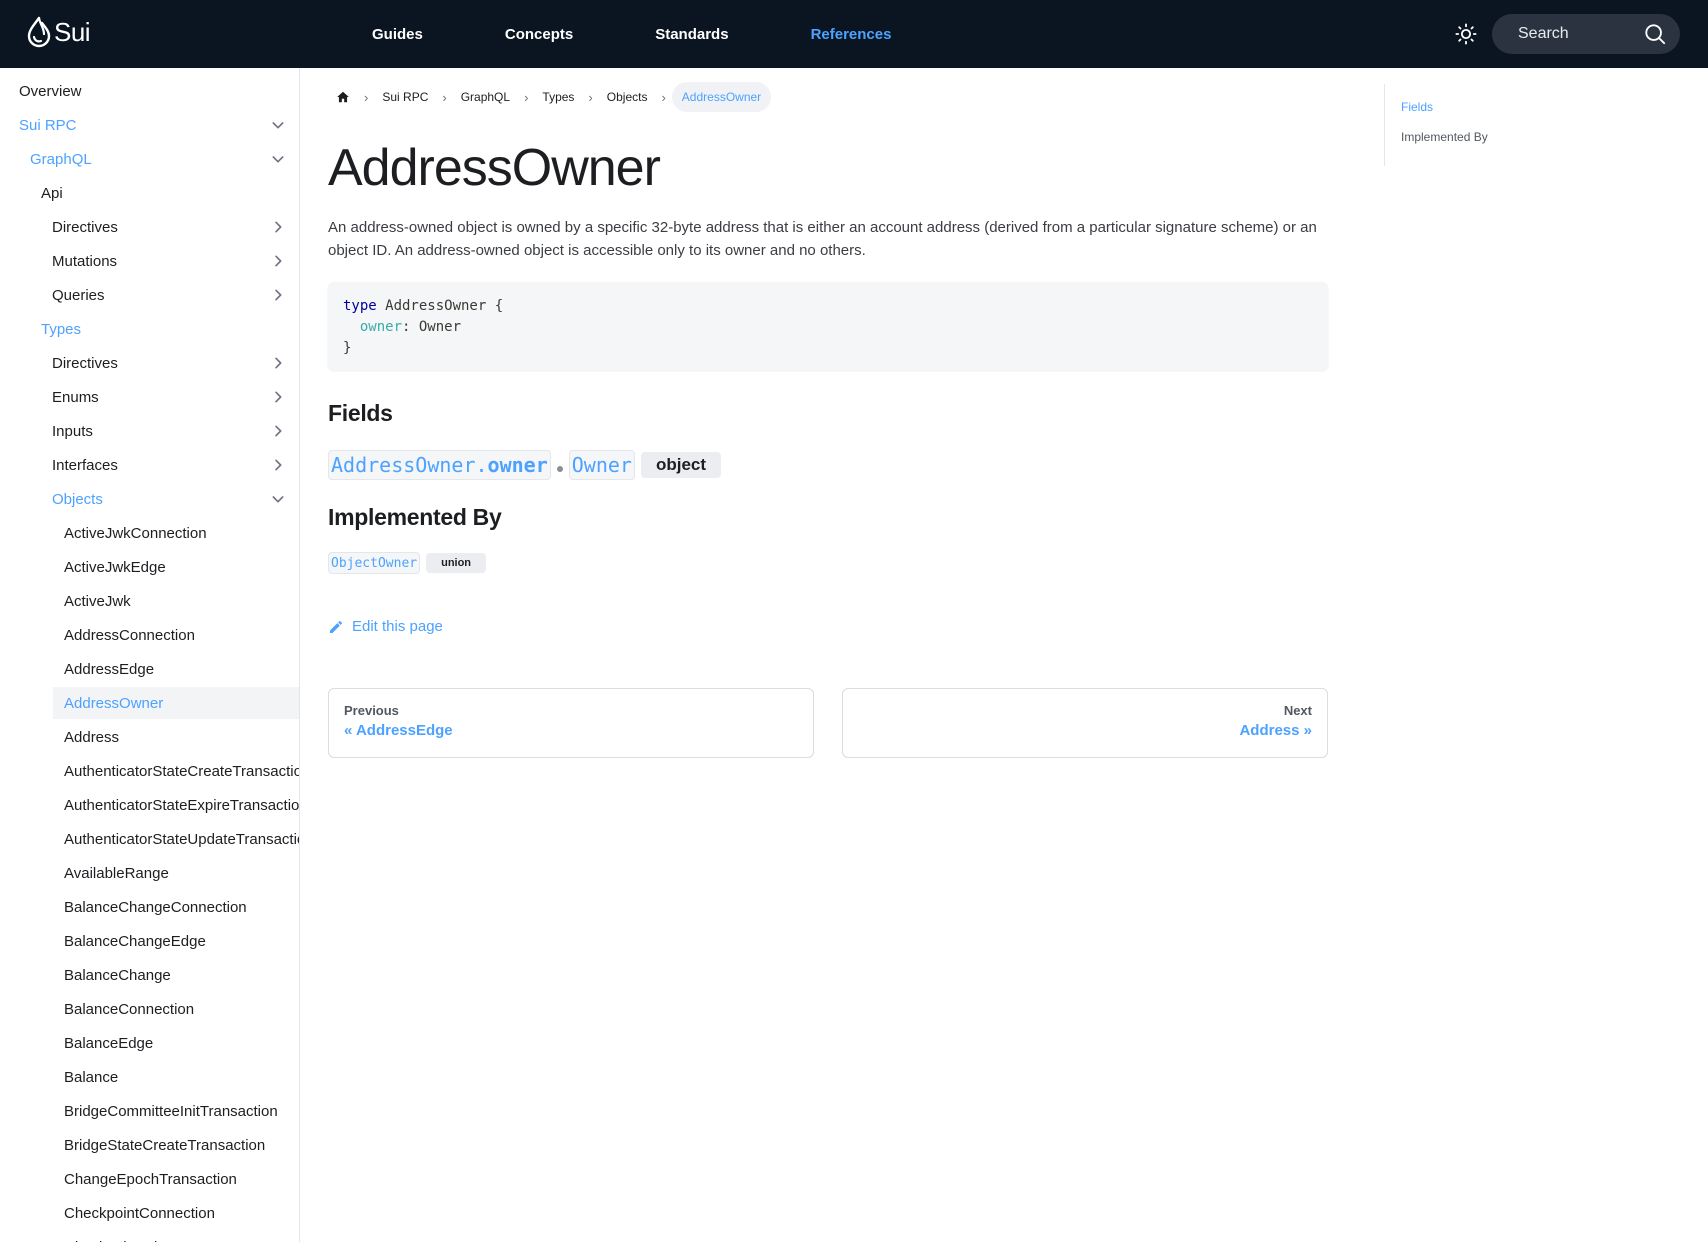 The width and height of the screenshot is (1708, 1242). I want to click on sidebar-item: Sui RPC, so click(149, 125).